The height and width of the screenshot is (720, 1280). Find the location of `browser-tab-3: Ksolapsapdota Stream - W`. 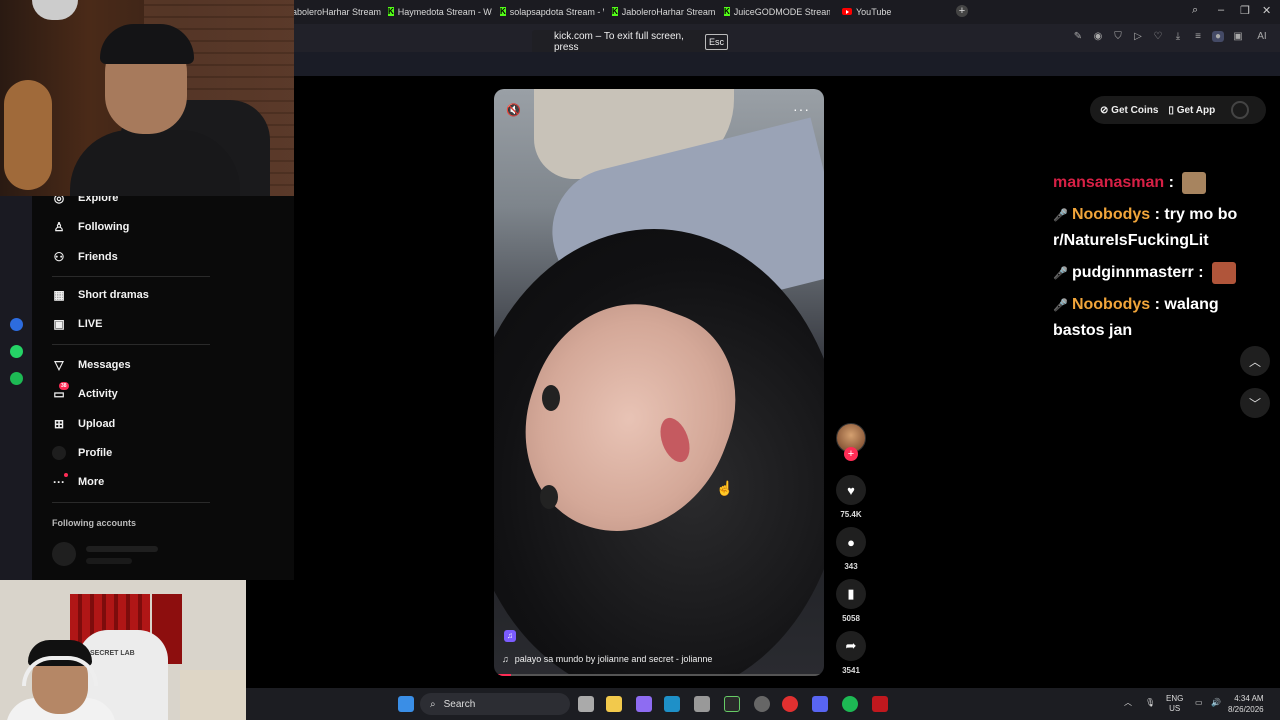

browser-tab-3: Ksolapsapdota Stream - W is located at coordinates (552, 11).